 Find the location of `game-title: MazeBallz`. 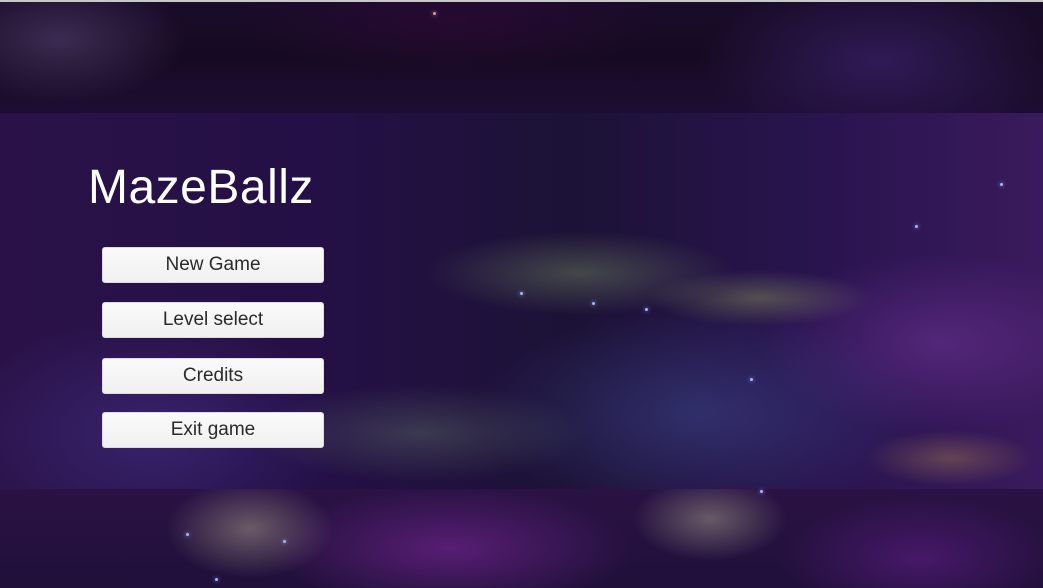

game-title: MazeBallz is located at coordinates (201, 187).